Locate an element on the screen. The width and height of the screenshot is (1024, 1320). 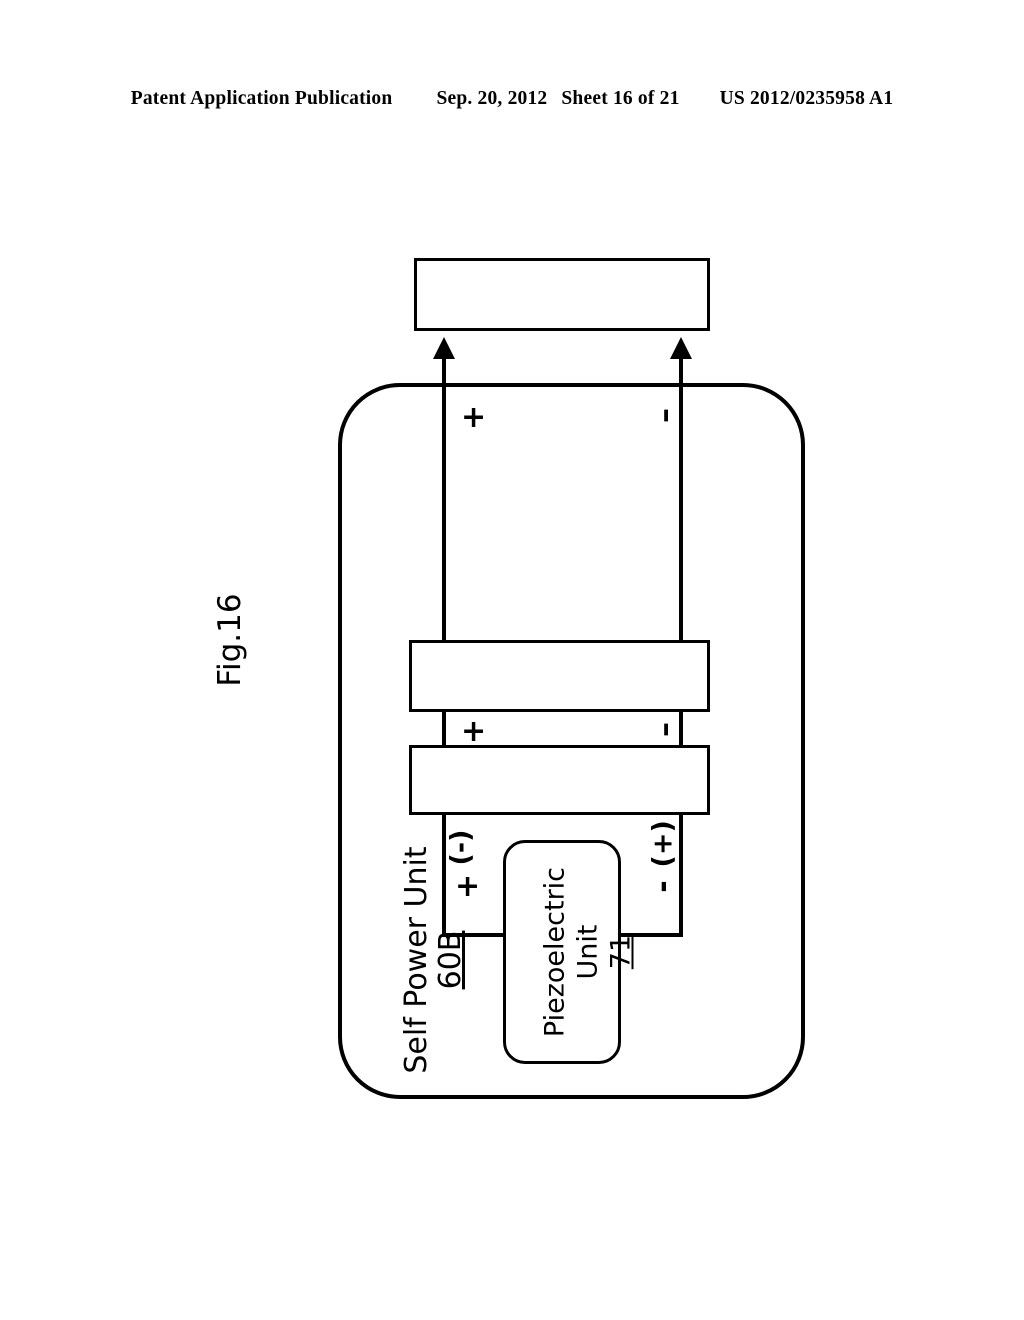
polarity-rectifier-left-sign: + is located at coordinates (468, 886).